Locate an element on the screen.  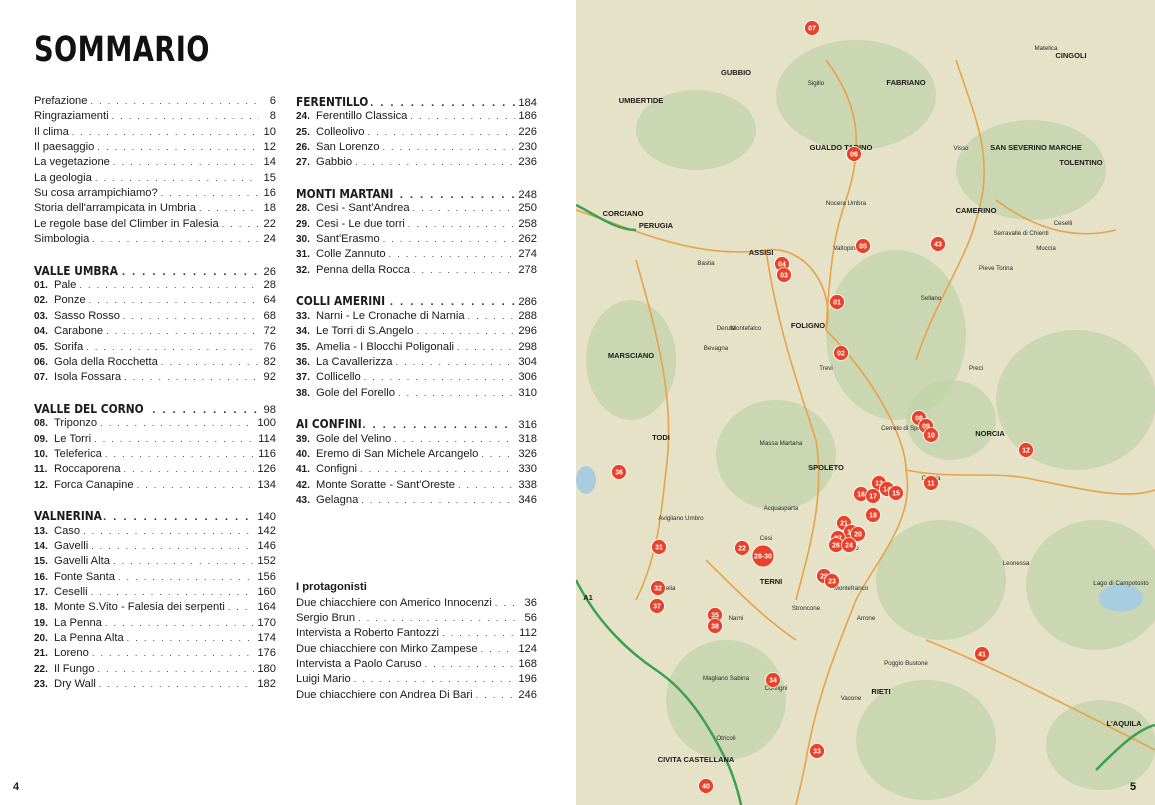
crag-marker: 34 is located at coordinates (773, 680).